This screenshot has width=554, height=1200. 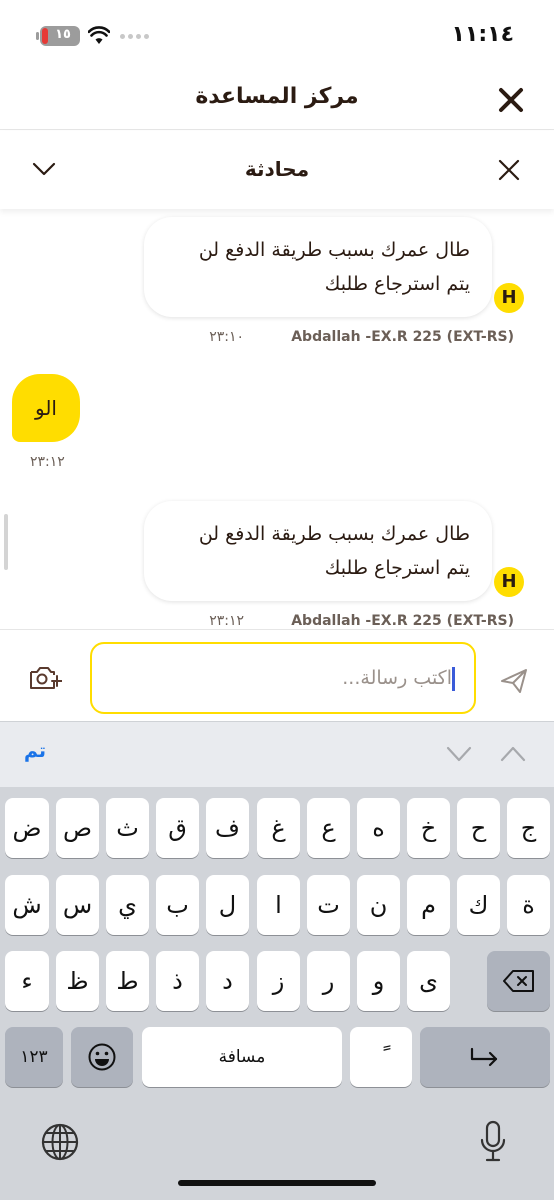 I want to click on key: ظ, so click(x=77, y=981).